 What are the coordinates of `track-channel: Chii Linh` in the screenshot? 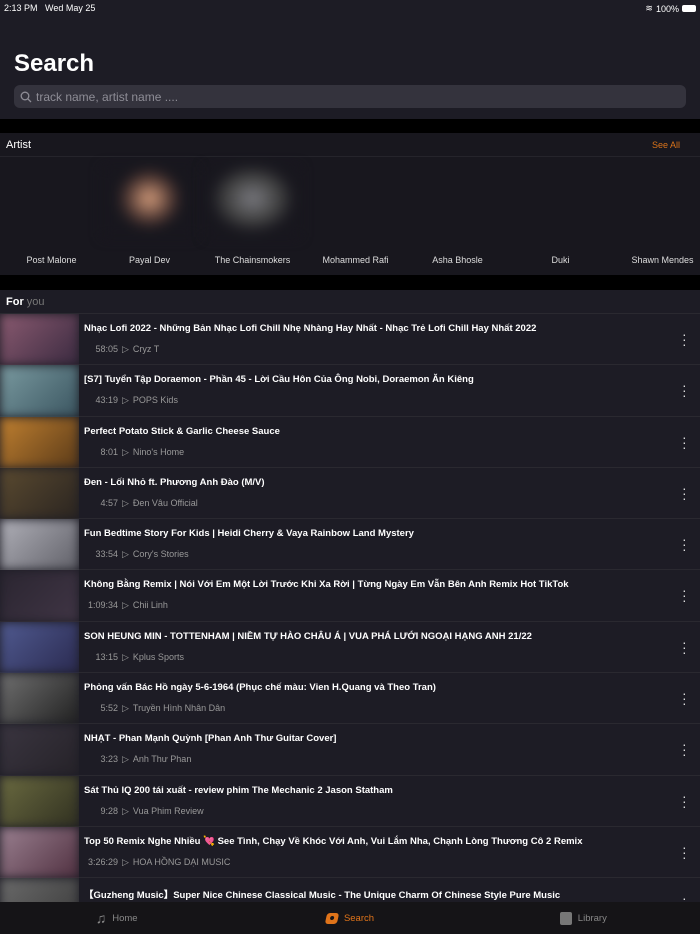 It's located at (150, 605).